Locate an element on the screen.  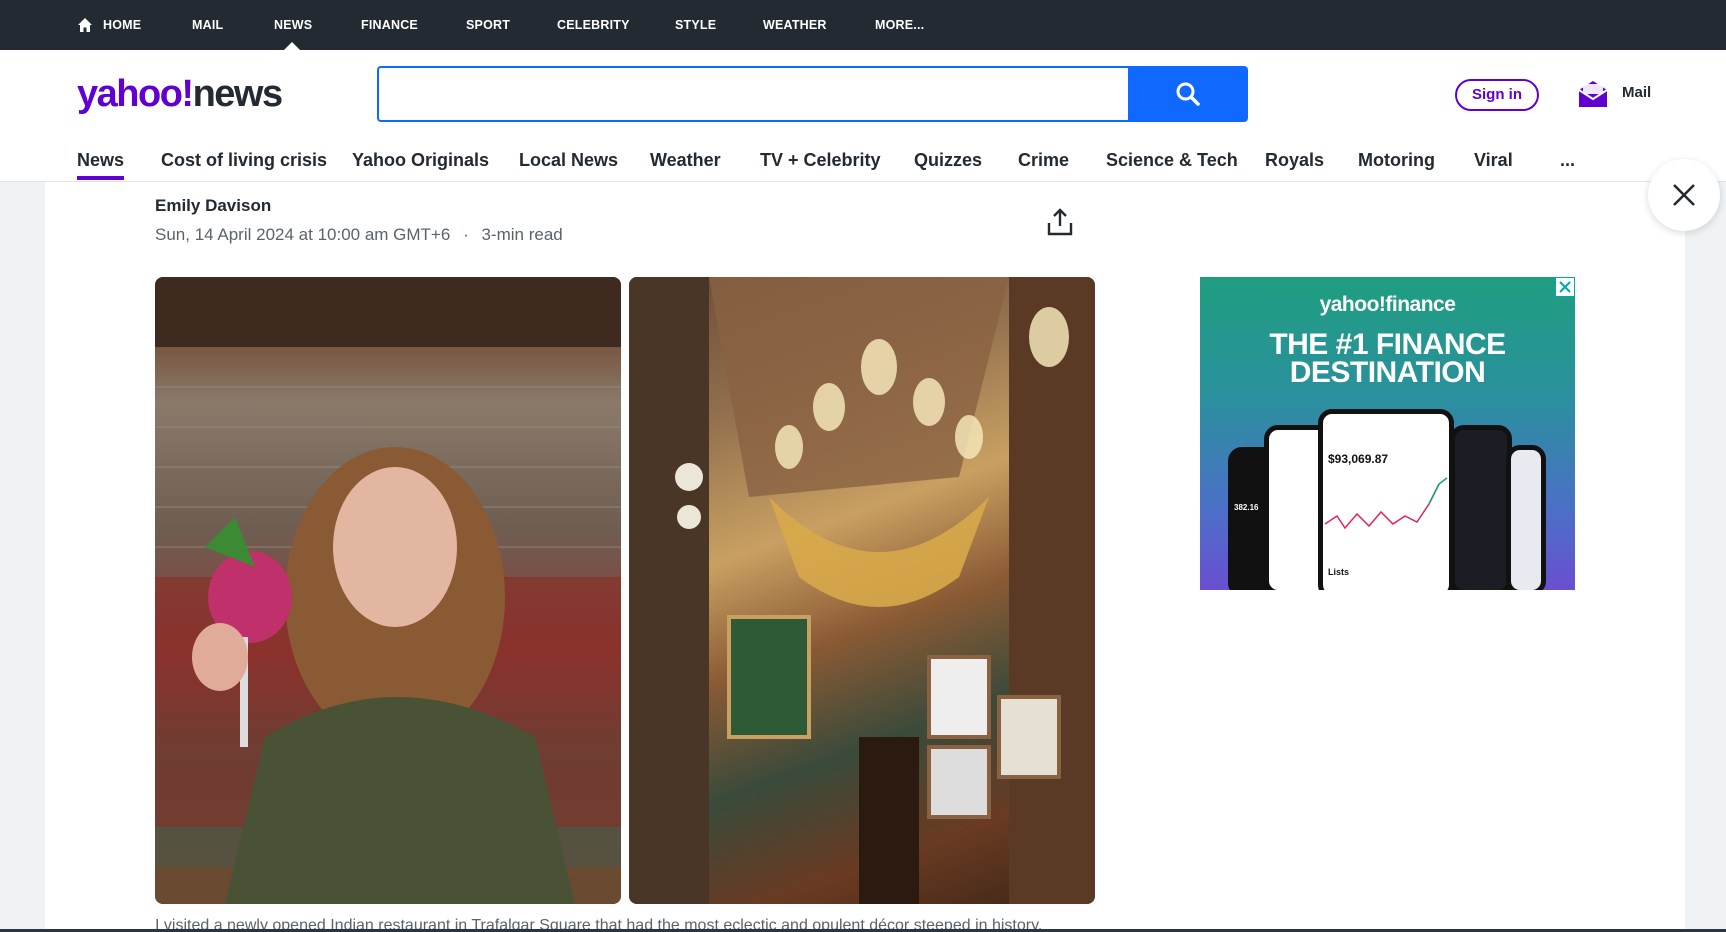
topnav-style: STYLE is located at coordinates (695, 25).